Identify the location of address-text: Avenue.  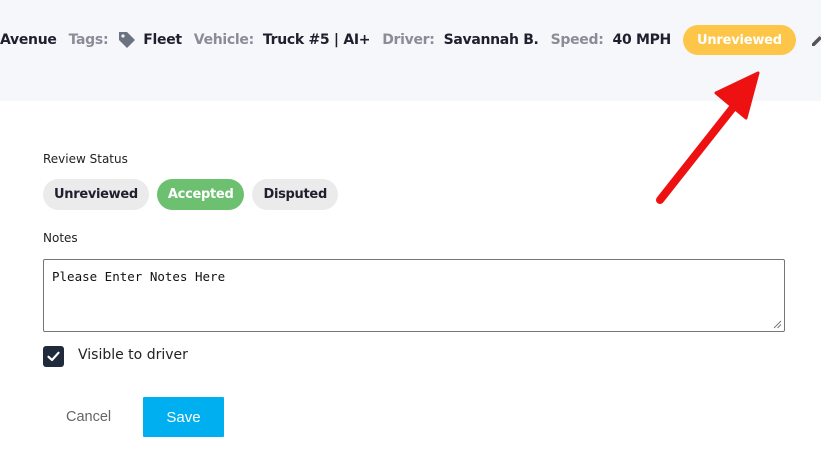
(28, 40).